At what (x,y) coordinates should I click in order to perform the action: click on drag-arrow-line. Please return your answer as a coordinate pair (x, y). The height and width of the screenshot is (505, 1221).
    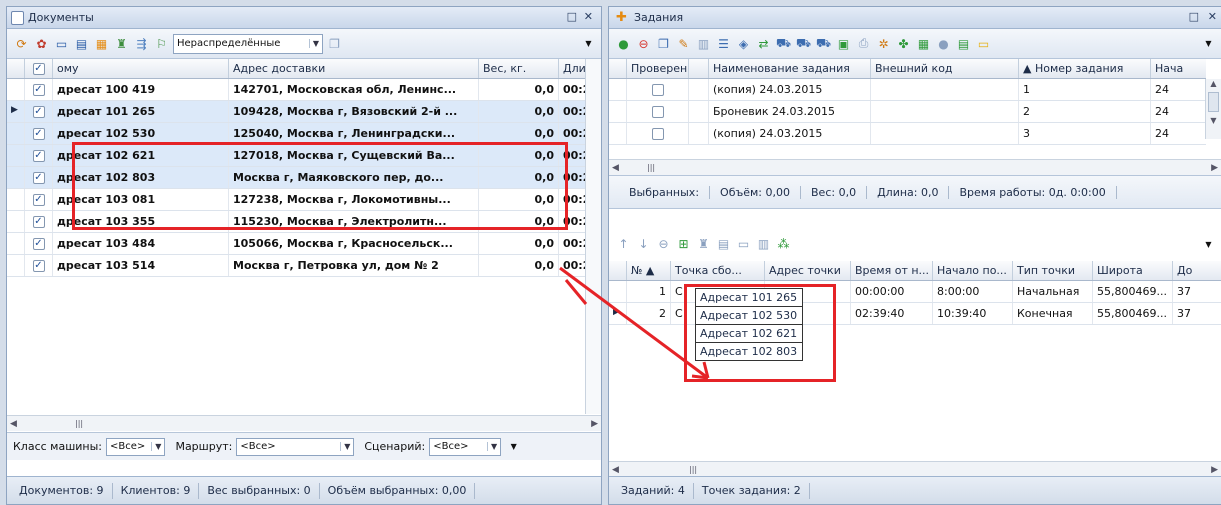
    Looking at the image, I should click on (634, 323).